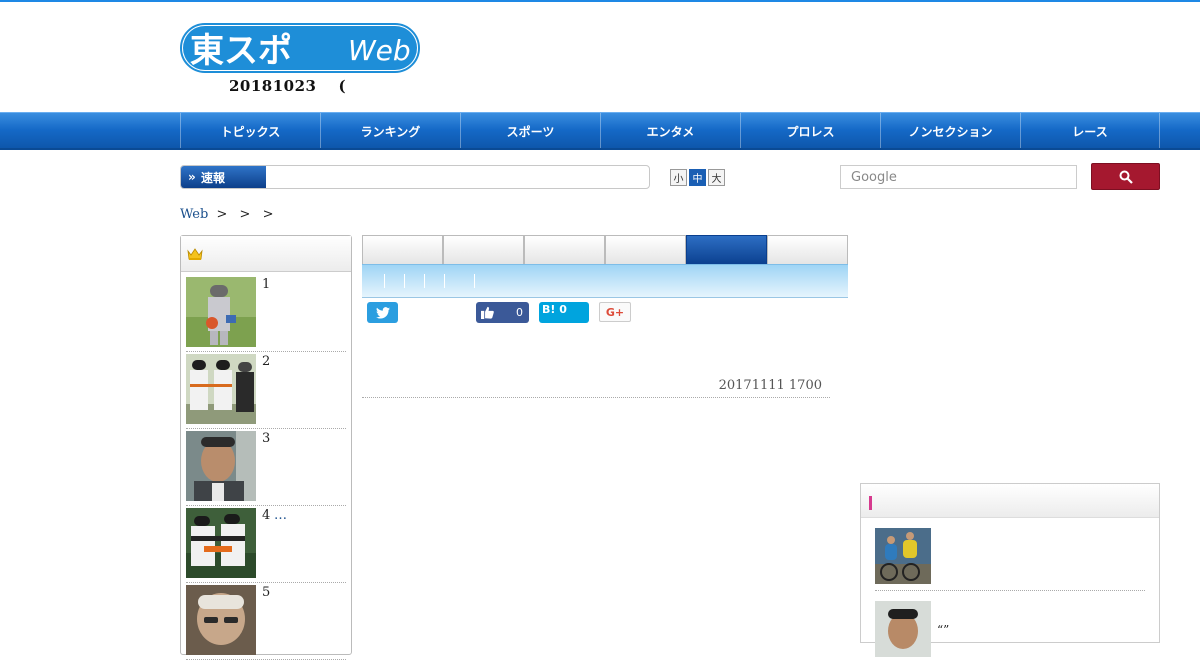 The width and height of the screenshot is (1200, 661). Describe the element at coordinates (266, 592) in the screenshot. I see `ranking-number: 5` at that location.